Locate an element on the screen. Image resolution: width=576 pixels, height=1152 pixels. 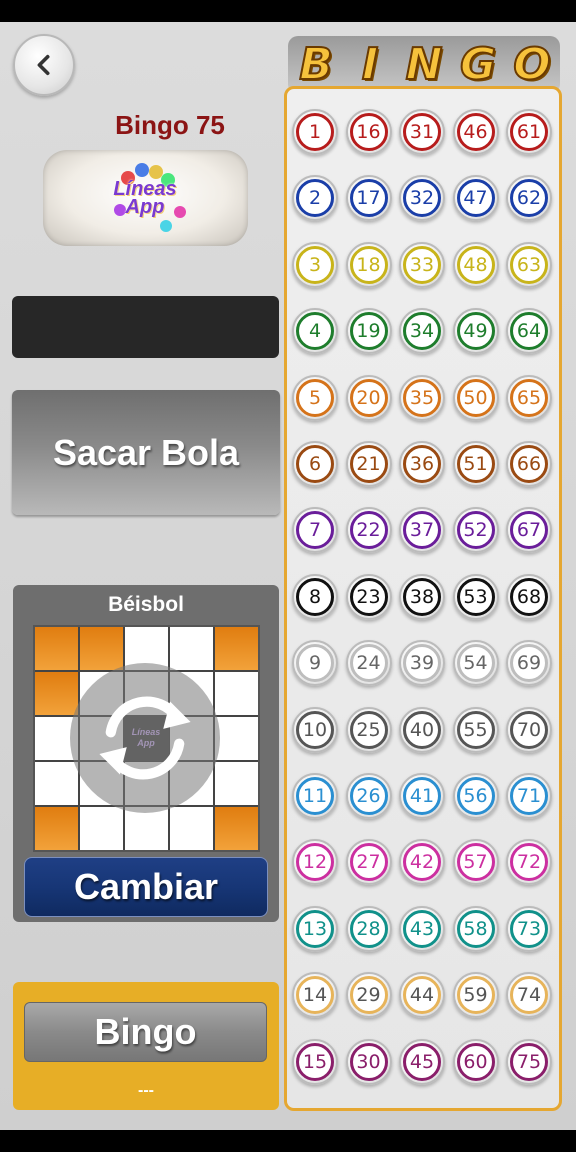
number-ball-label: 39 is located at coordinates (422, 663).